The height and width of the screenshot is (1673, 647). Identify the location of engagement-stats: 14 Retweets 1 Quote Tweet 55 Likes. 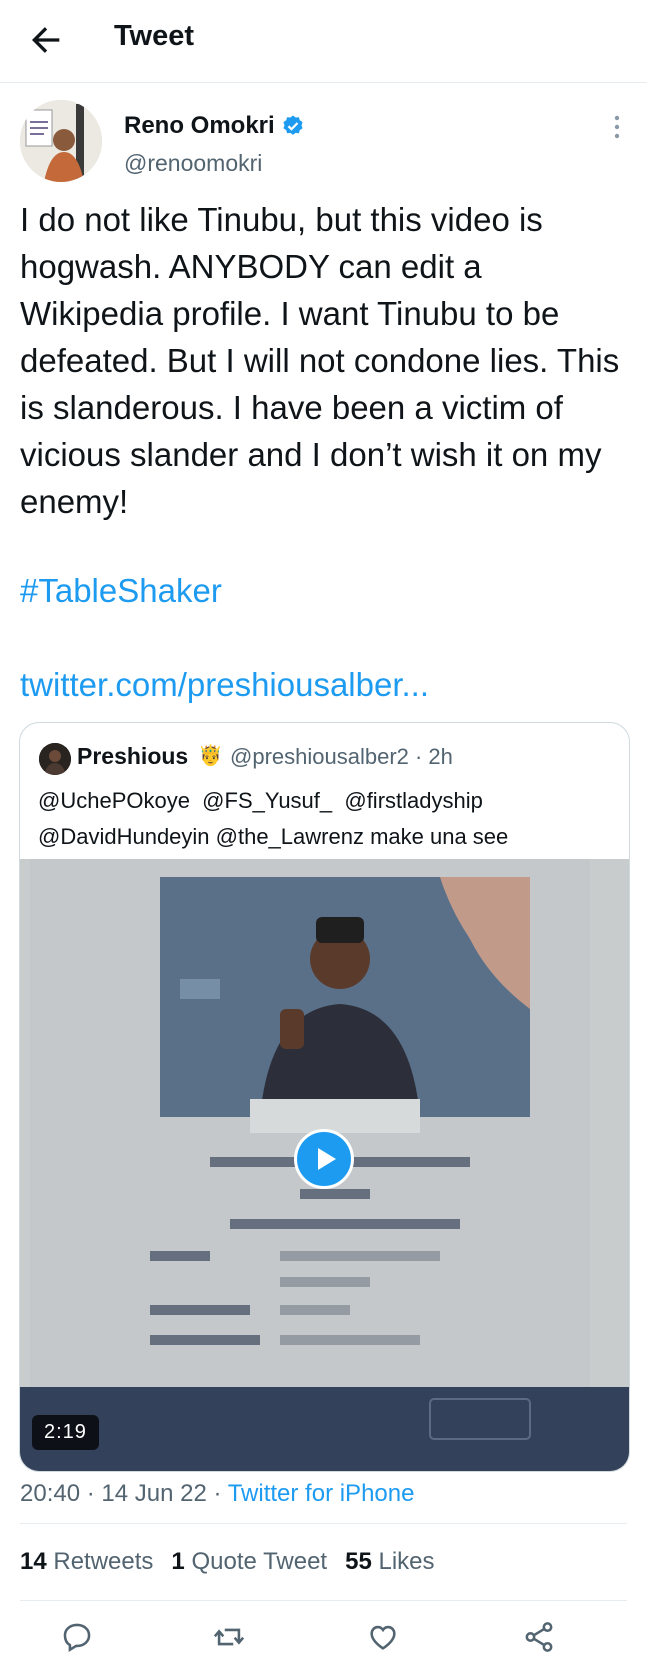
(227, 1562).